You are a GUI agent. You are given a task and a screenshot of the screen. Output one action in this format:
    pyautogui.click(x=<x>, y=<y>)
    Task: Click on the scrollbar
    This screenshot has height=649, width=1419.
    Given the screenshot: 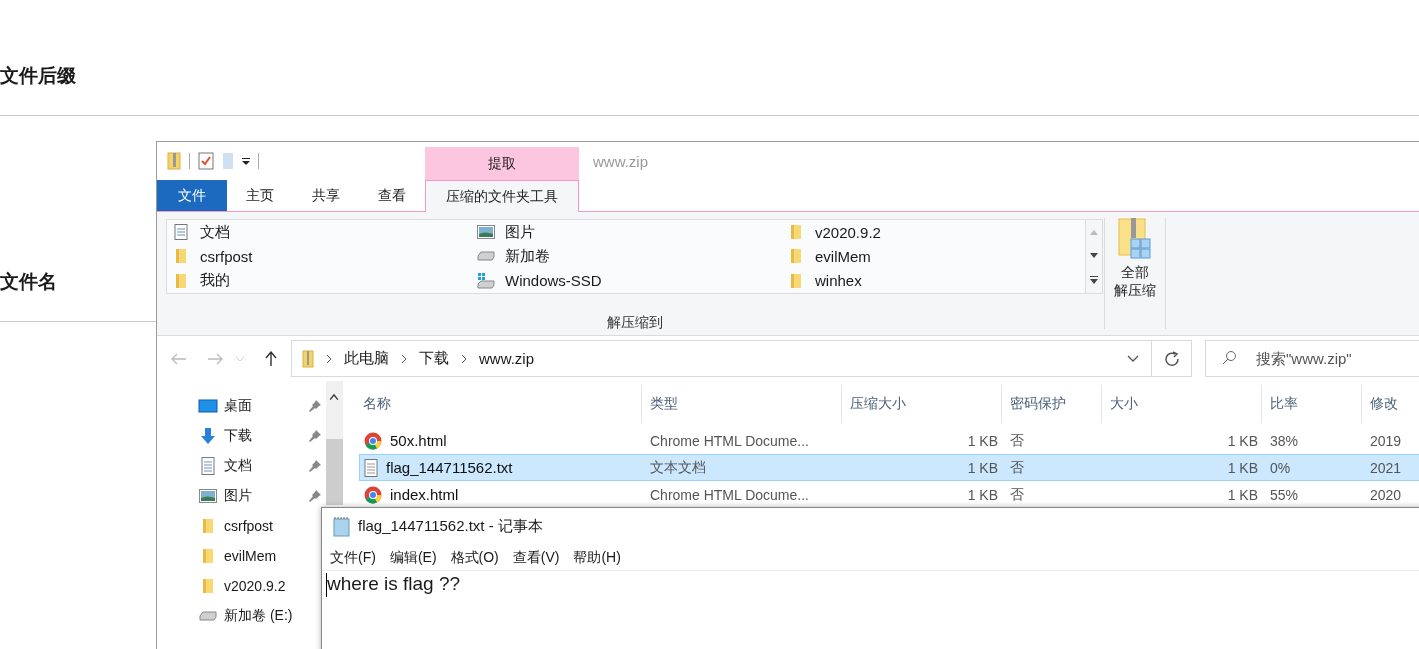 What is the action you would take?
    pyautogui.click(x=334, y=443)
    